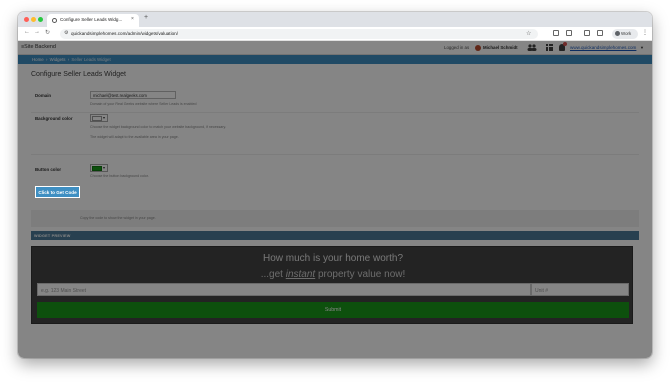  I want to click on minimize-window-button, so click(33, 19).